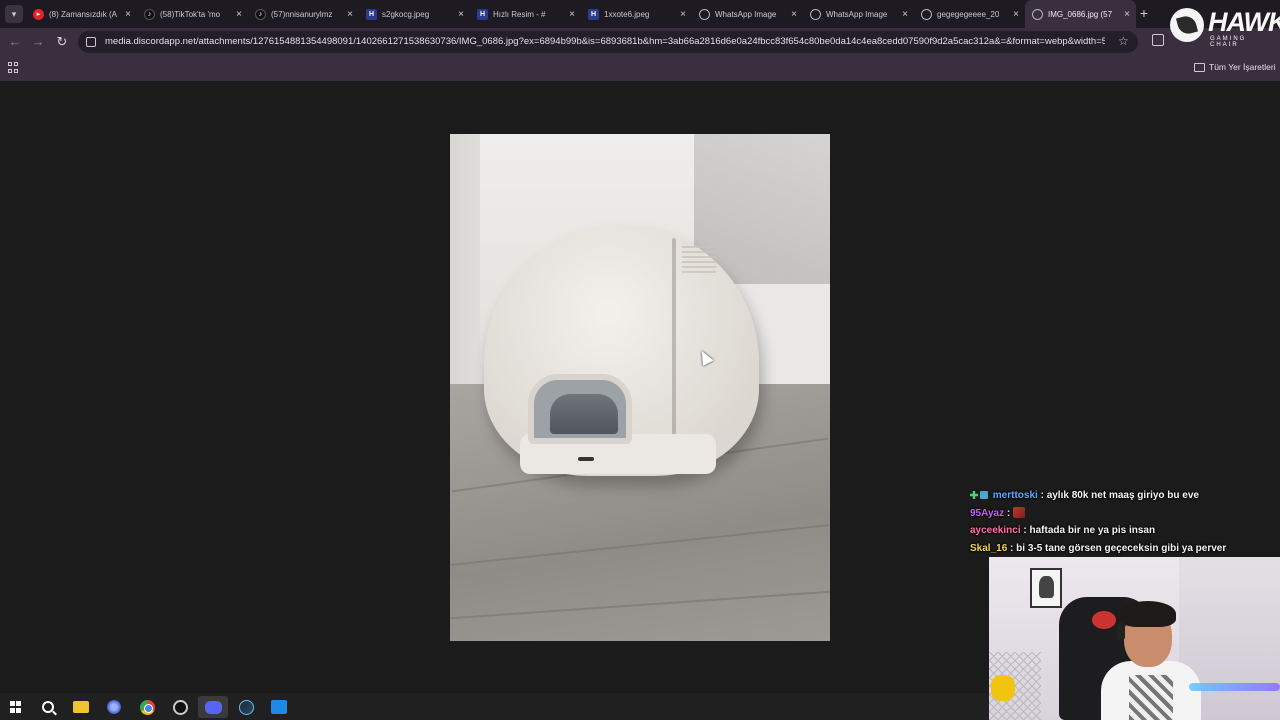  I want to click on tab-title: (57)nnisanurylmz, so click(302, 14).